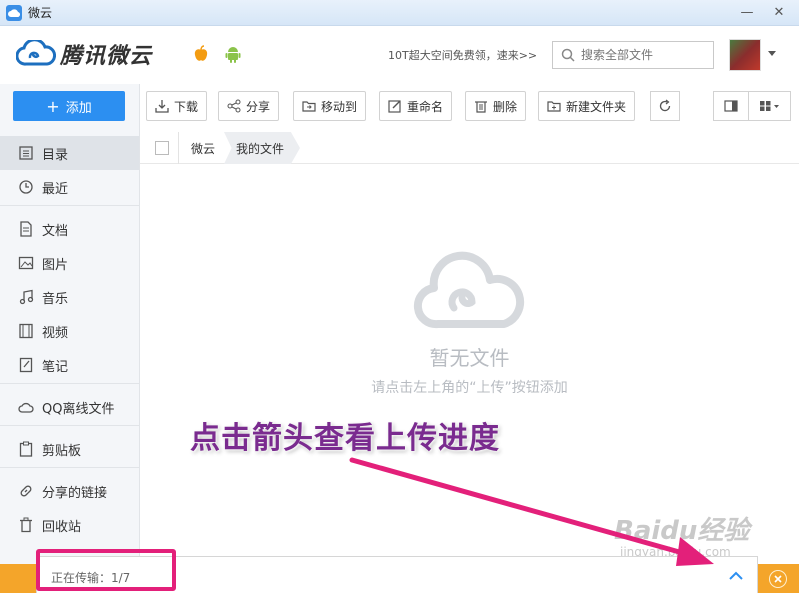  I want to click on rename-button: 重命名, so click(416, 106).